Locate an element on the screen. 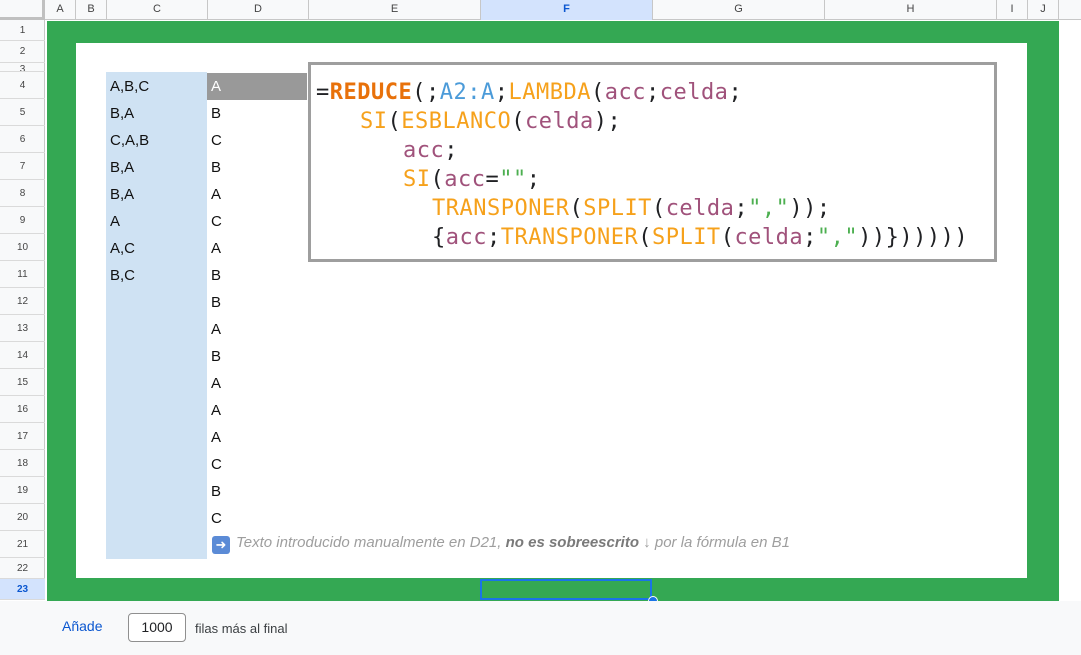 The height and width of the screenshot is (655, 1081). formula-line-3: acc; is located at coordinates (430, 150).